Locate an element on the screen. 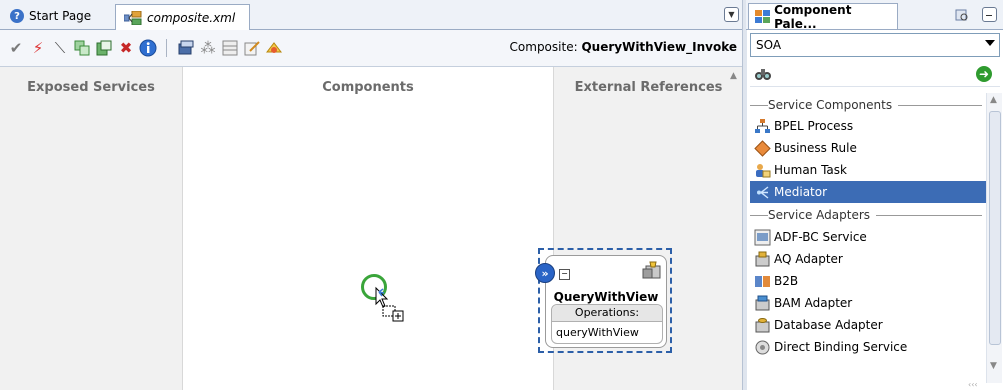 The width and height of the screenshot is (1003, 390). composite-name: QueryWithView_Invoke is located at coordinates (659, 47).